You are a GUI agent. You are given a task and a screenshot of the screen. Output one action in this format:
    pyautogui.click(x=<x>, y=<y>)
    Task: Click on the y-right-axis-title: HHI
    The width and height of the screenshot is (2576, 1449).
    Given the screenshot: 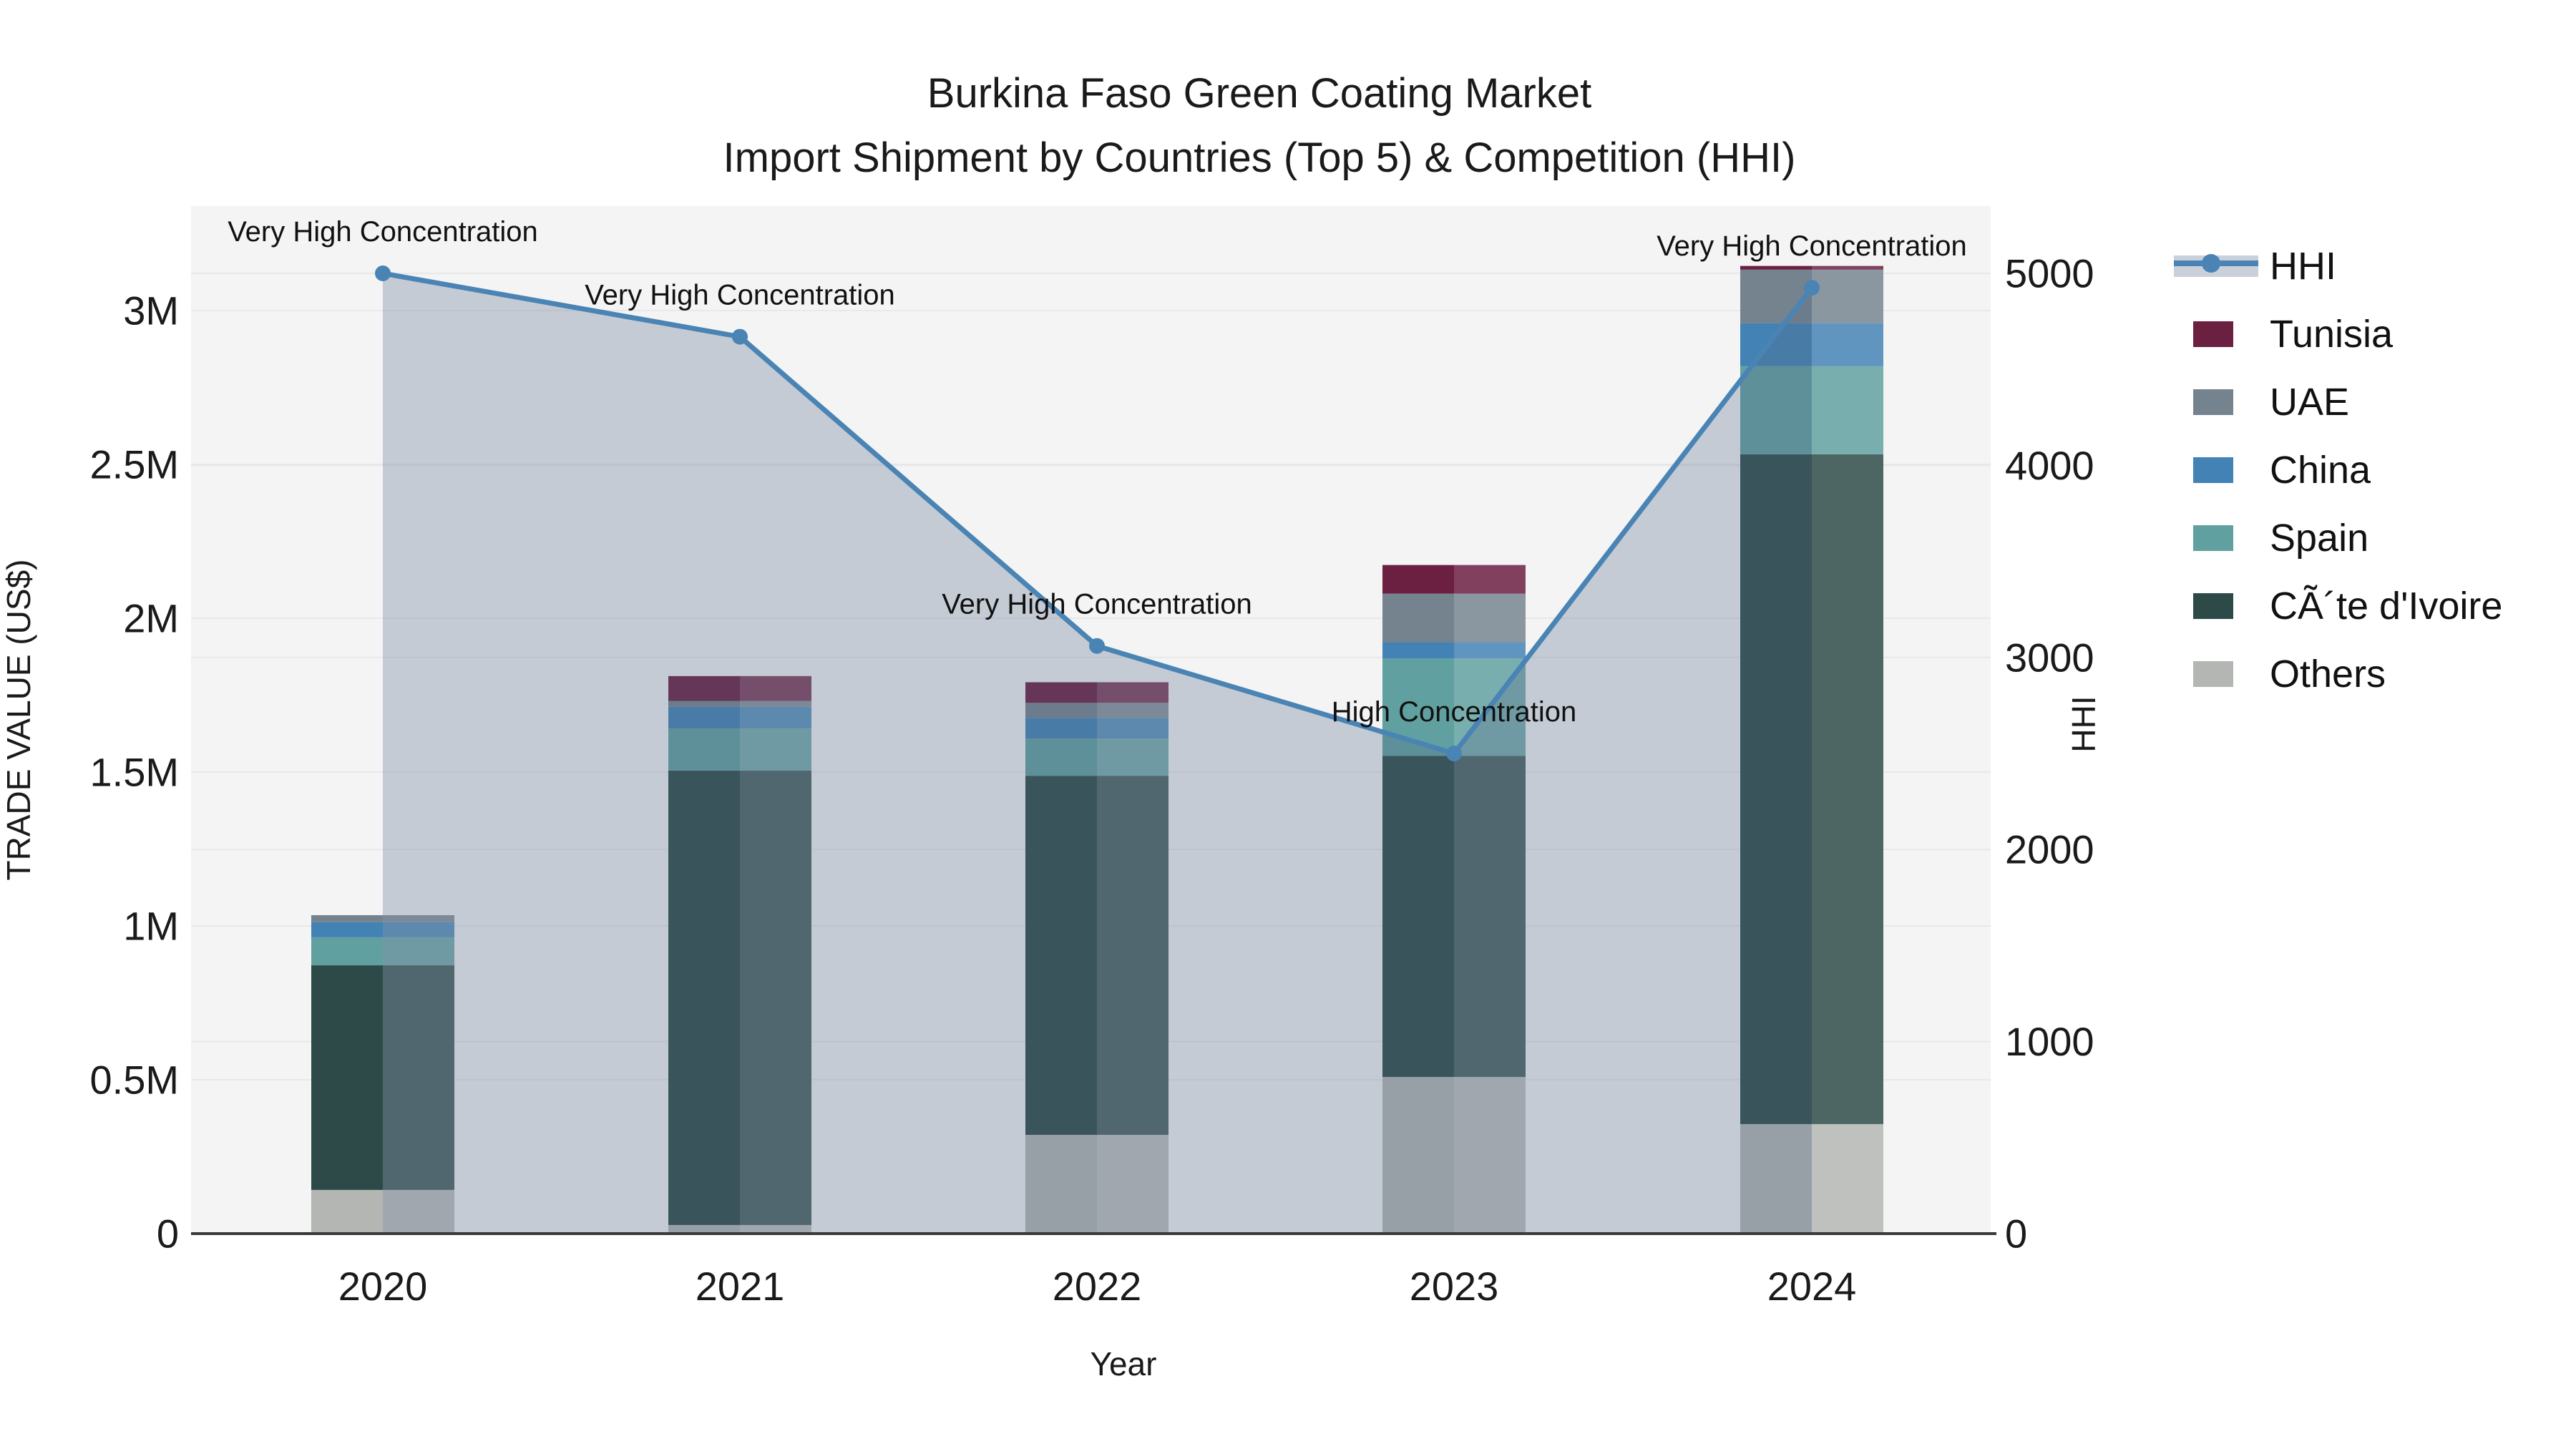 What is the action you would take?
    pyautogui.click(x=2083, y=724)
    